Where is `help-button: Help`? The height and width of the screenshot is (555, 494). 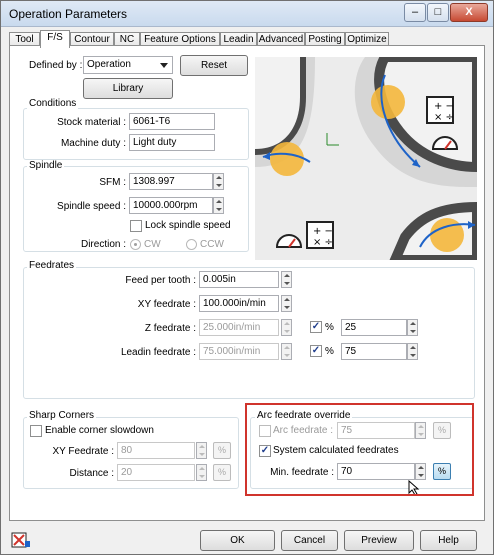
help-button: Help is located at coordinates (448, 540).